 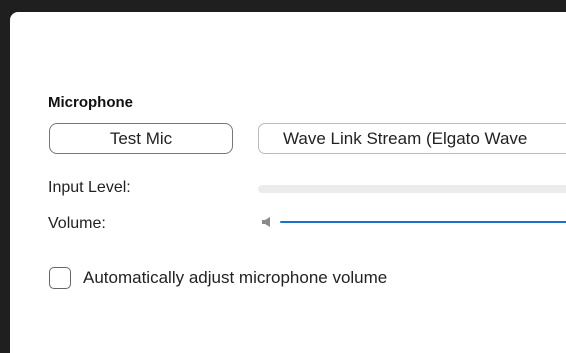 I want to click on auto-adjust-checkbox, so click(x=60, y=278).